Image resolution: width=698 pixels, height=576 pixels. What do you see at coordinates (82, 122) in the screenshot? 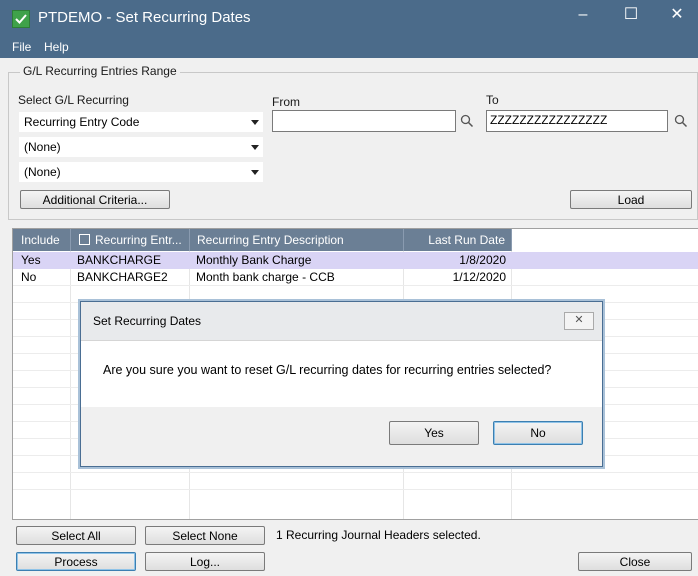
I see `combo-value: Recurring Entry Code` at bounding box center [82, 122].